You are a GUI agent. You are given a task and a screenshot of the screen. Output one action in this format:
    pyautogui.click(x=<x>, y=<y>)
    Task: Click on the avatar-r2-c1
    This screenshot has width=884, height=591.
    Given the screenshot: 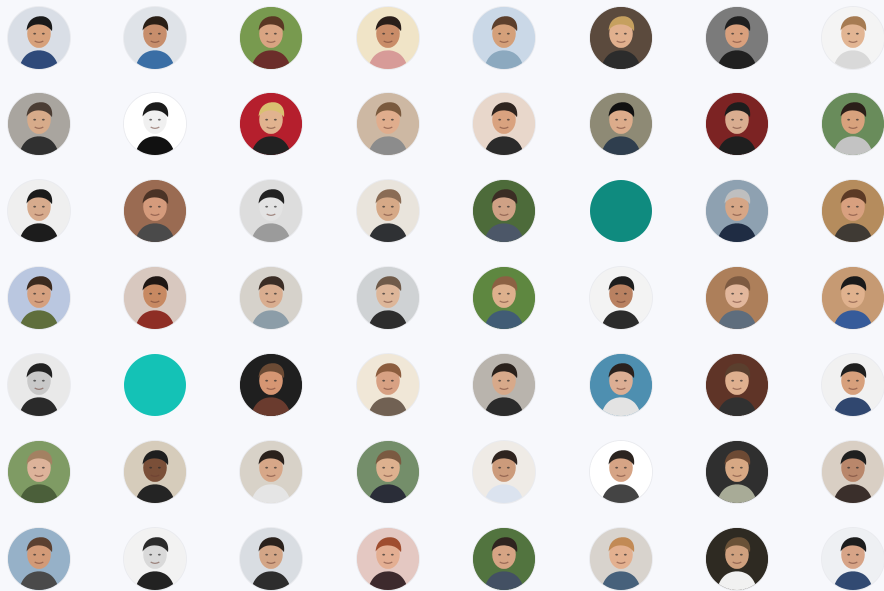 What is the action you would take?
    pyautogui.click(x=39, y=124)
    